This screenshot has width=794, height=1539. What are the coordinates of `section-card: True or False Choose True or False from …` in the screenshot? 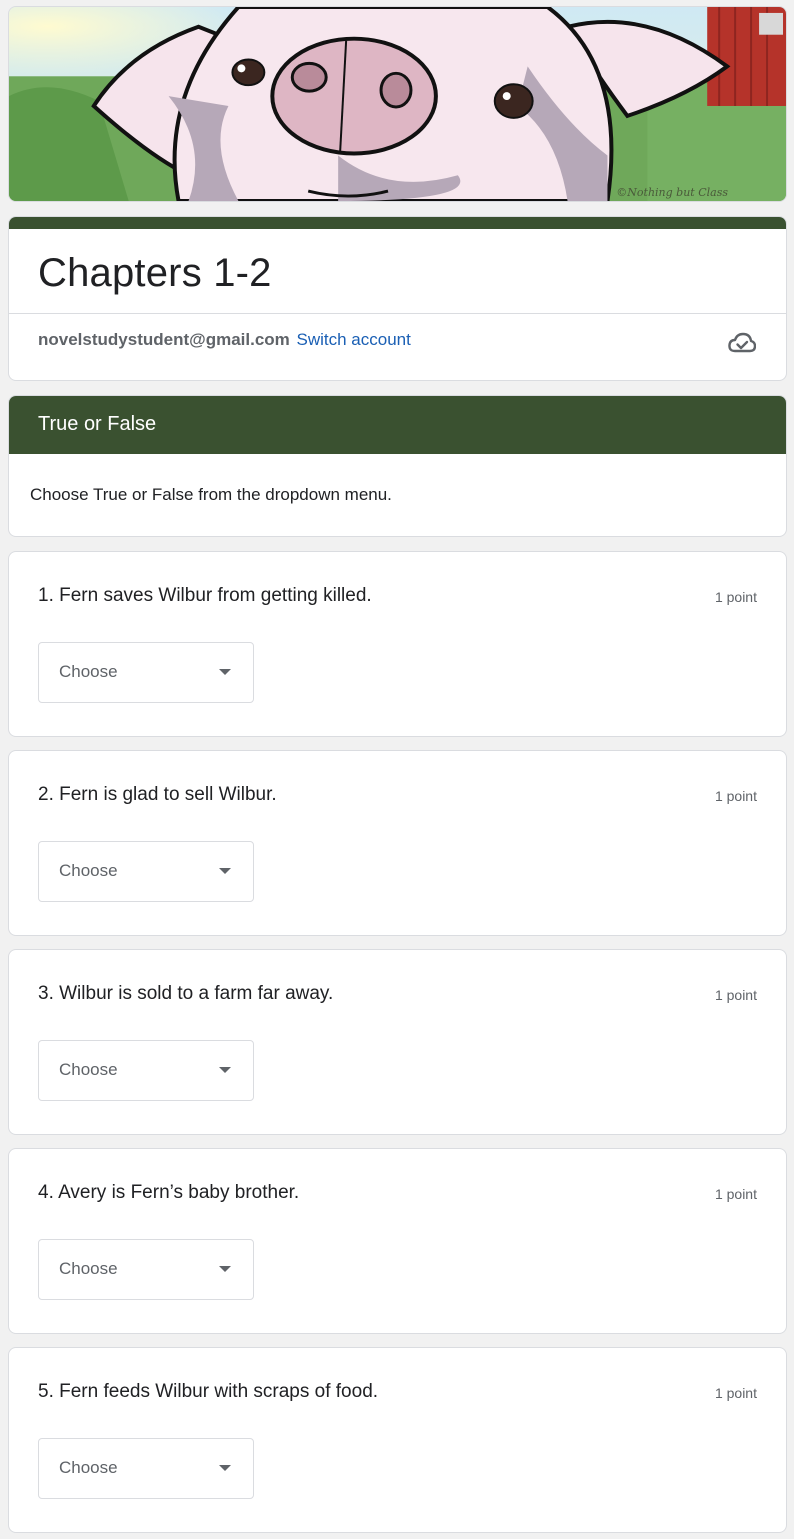 It's located at (397, 466).